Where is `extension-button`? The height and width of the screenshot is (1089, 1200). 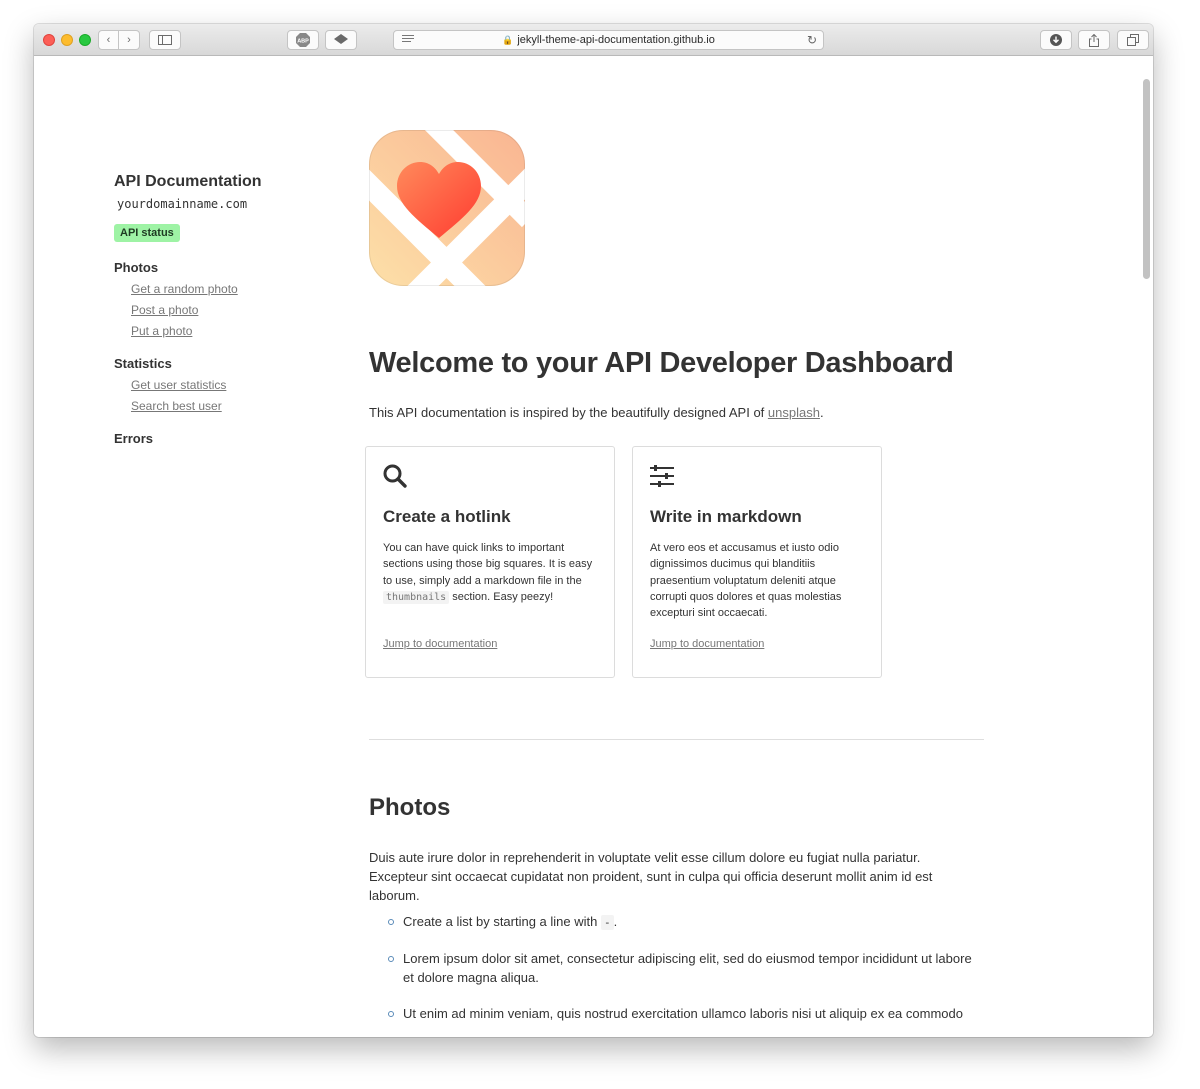 extension-button is located at coordinates (341, 40).